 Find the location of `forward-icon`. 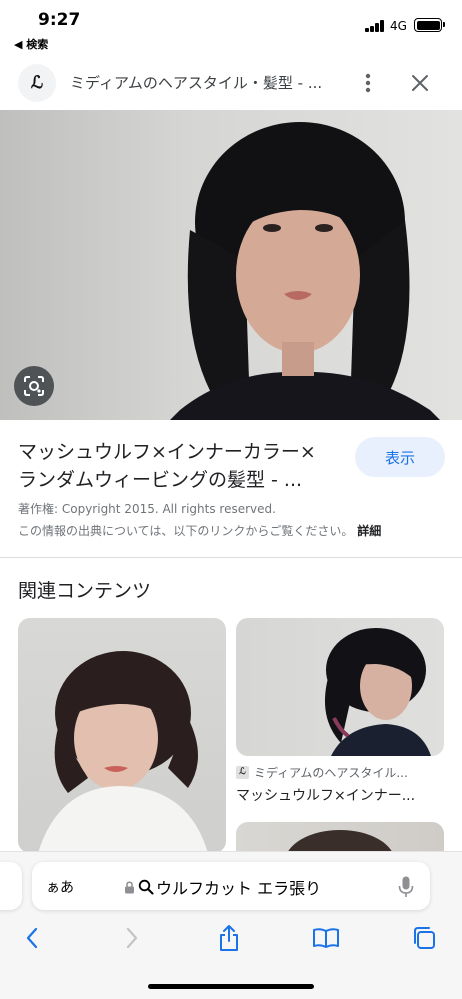

forward-icon is located at coordinates (132, 938).